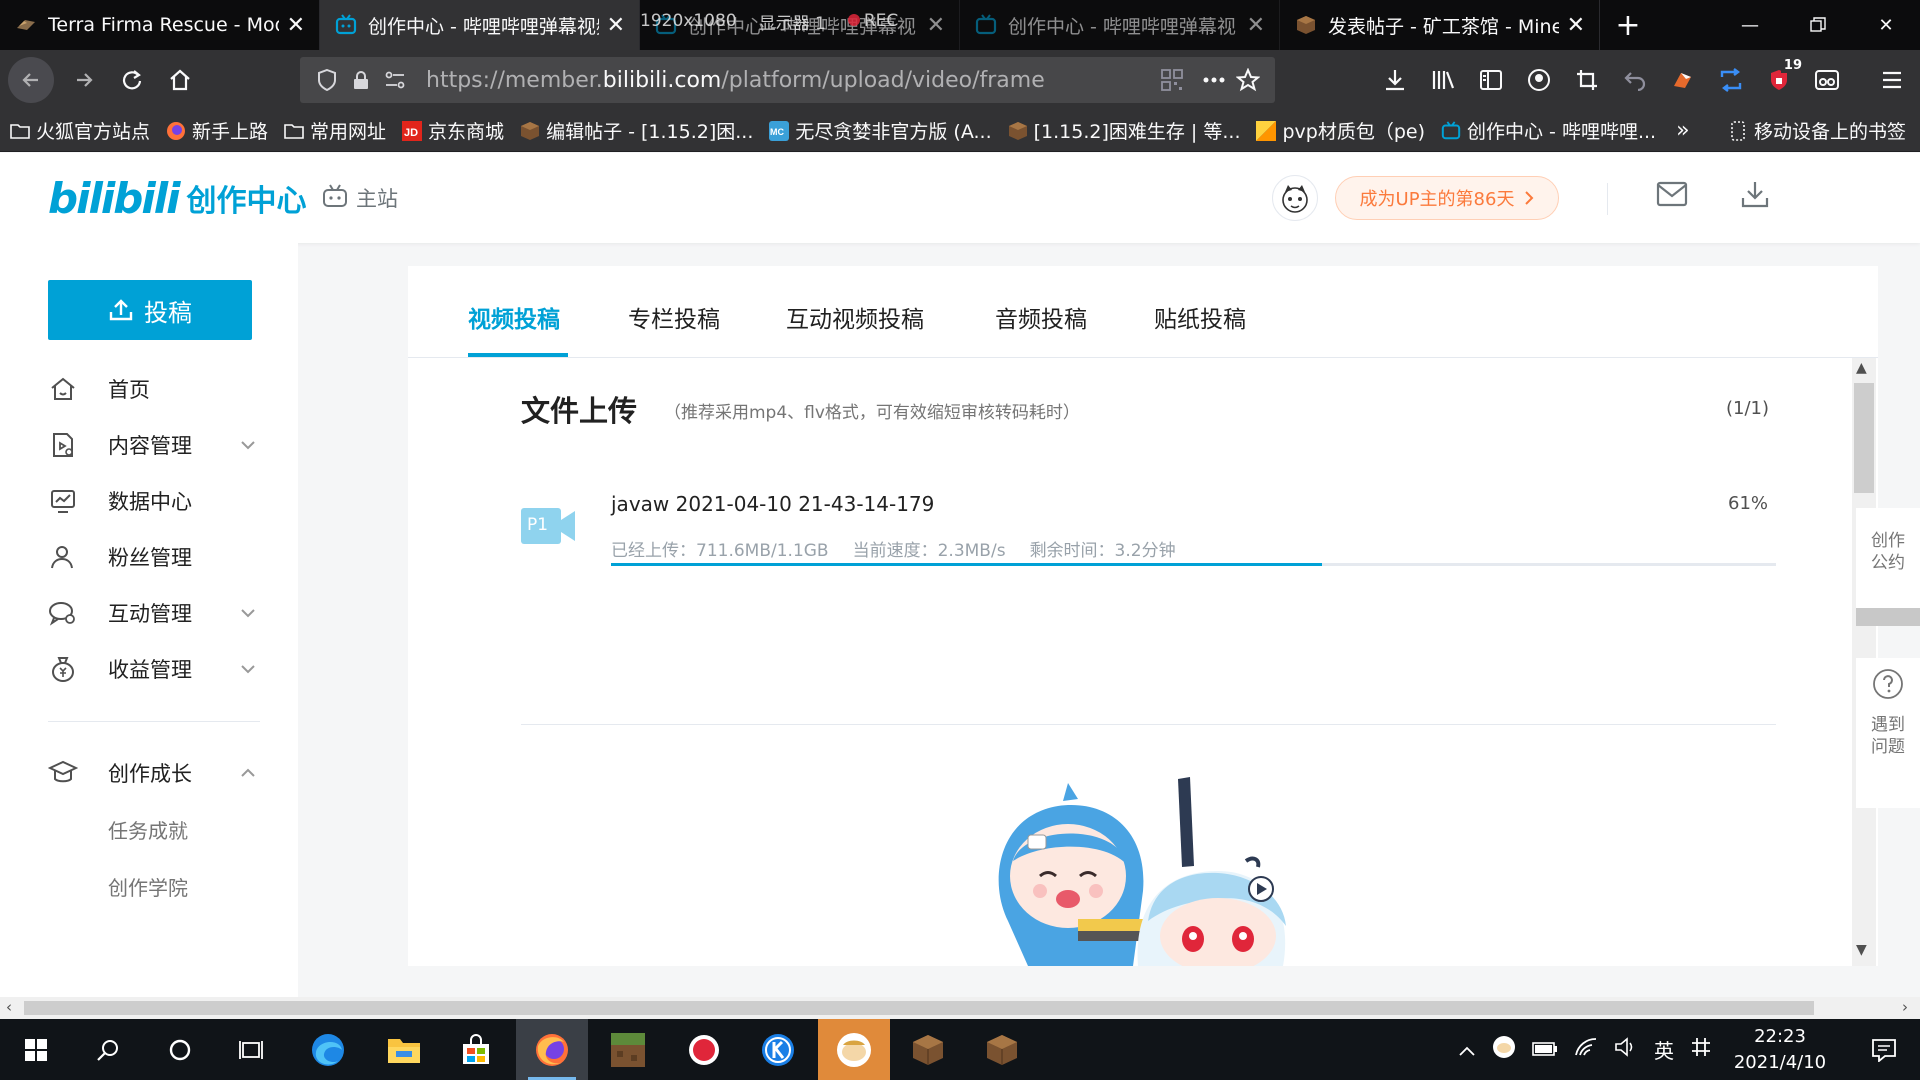 The image size is (1920, 1080). What do you see at coordinates (1539, 80) in the screenshot?
I see `account-icon` at bounding box center [1539, 80].